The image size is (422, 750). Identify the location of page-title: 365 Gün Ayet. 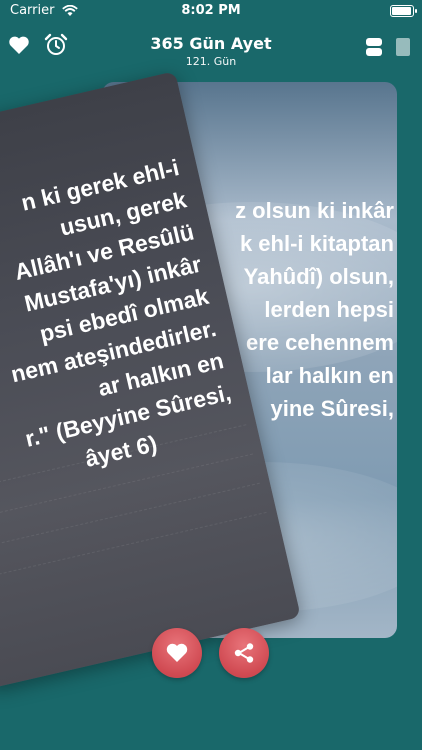
(211, 43).